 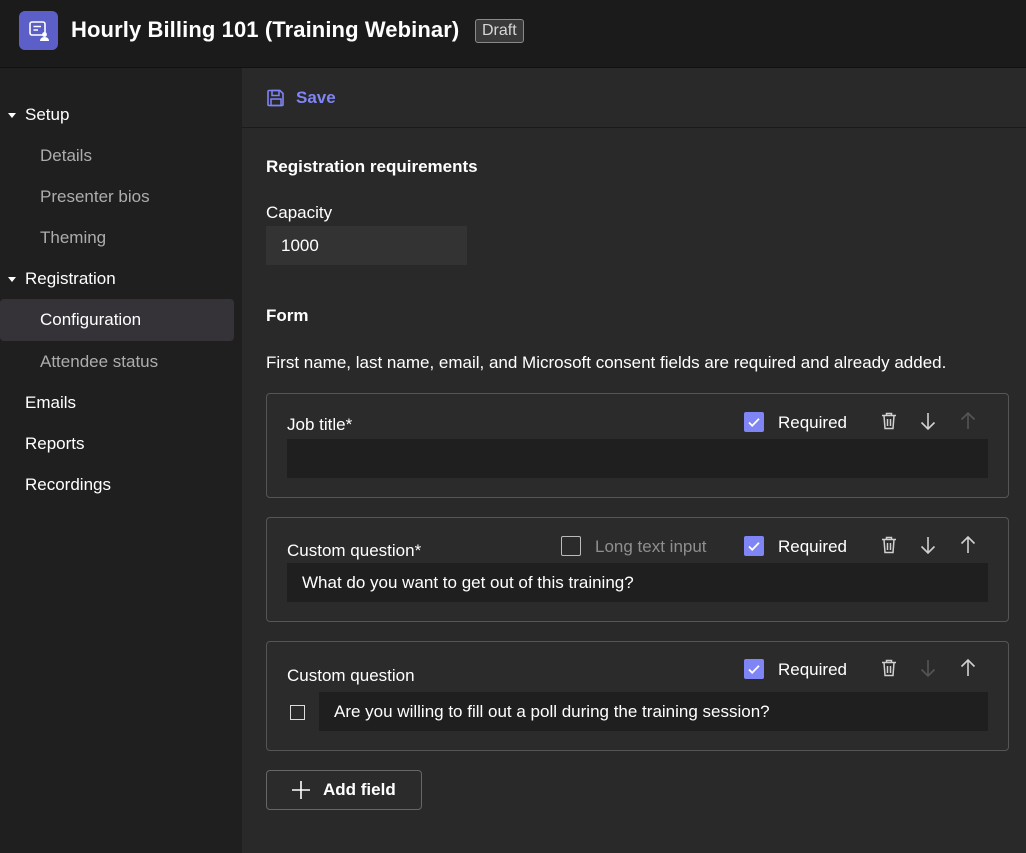 I want to click on field-label: Custom question*, so click(x=354, y=550).